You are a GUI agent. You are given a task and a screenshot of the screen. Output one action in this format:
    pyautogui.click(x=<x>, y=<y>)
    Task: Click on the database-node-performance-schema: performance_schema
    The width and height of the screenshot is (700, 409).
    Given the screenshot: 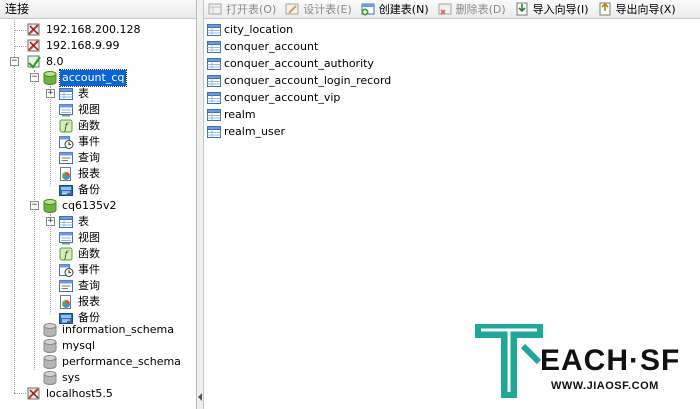 What is the action you would take?
    pyautogui.click(x=112, y=362)
    